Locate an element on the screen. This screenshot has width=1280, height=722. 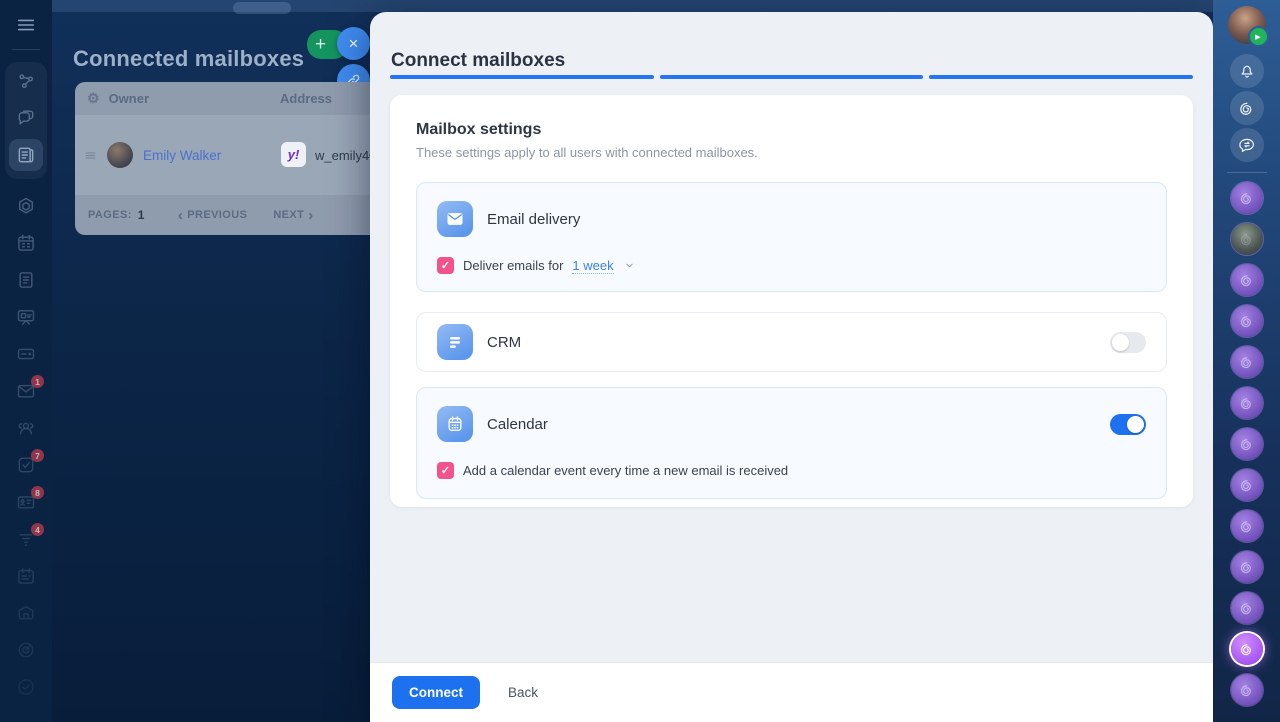
next-page-button: NEXT › is located at coordinates (293, 215).